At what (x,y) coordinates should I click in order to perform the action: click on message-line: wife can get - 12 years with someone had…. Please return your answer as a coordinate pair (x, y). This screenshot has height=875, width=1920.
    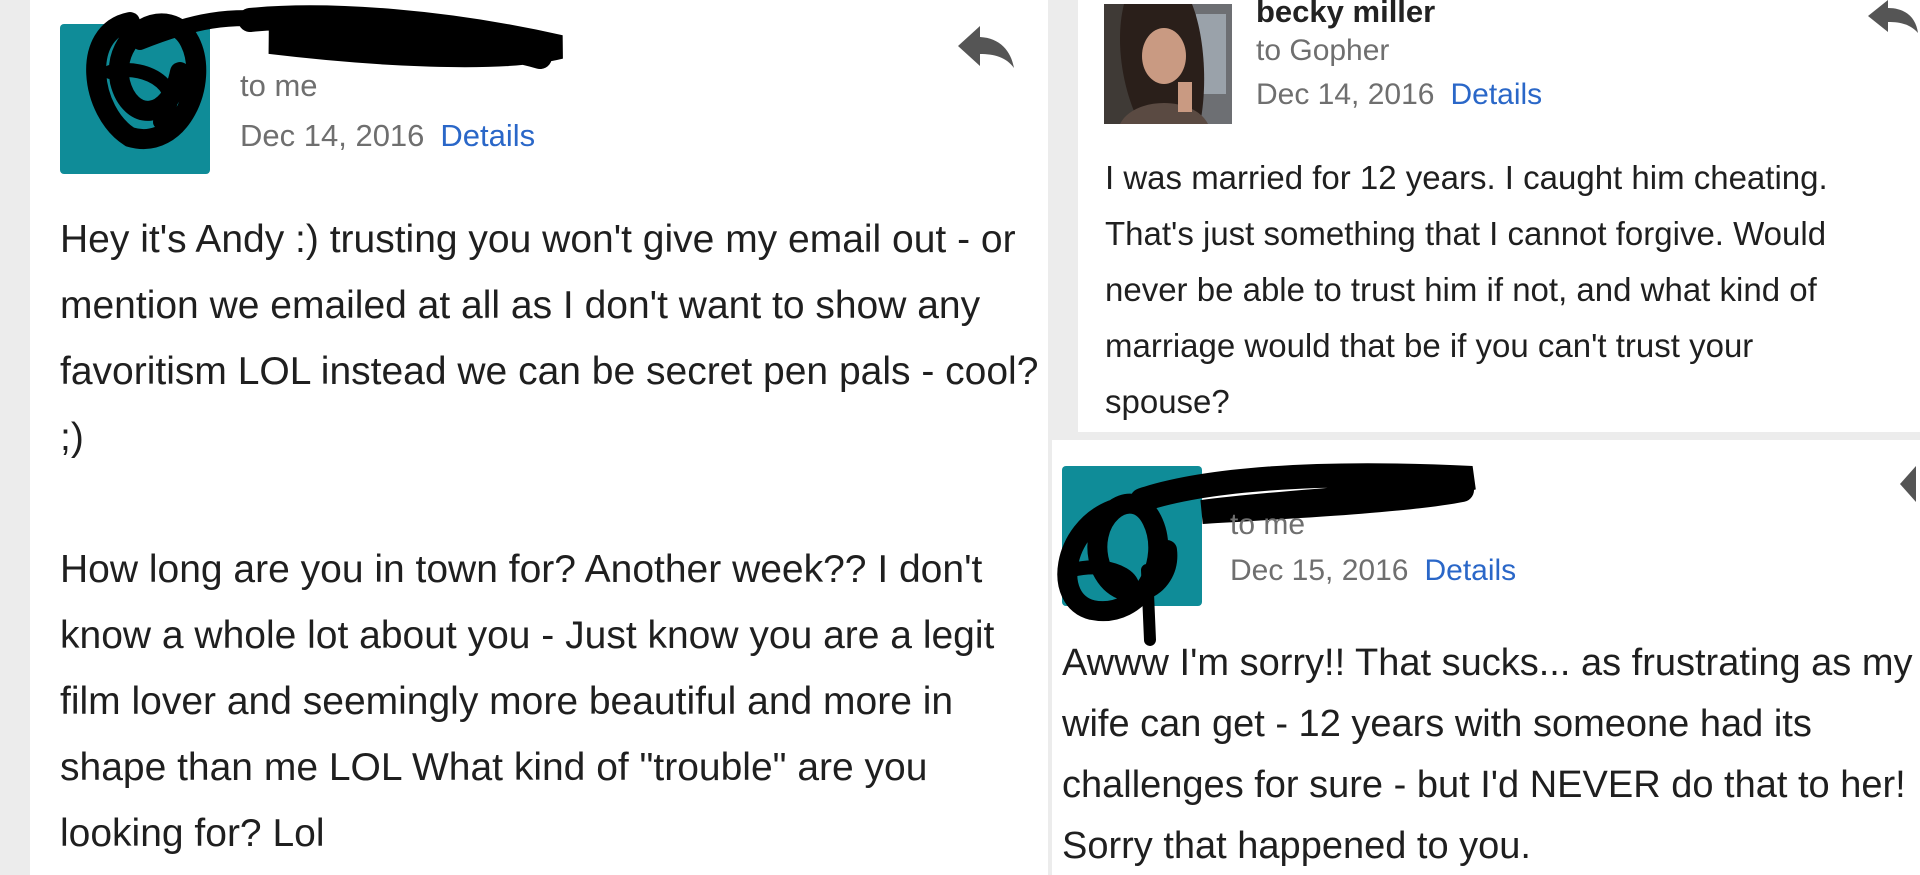
    Looking at the image, I should click on (1437, 724).